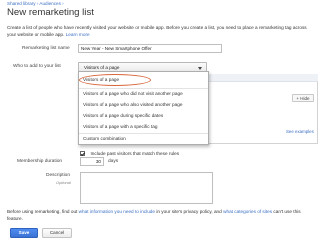 Image resolution: width=320 pixels, height=240 pixels. I want to click on page-title: New remarketing list, so click(50, 12).